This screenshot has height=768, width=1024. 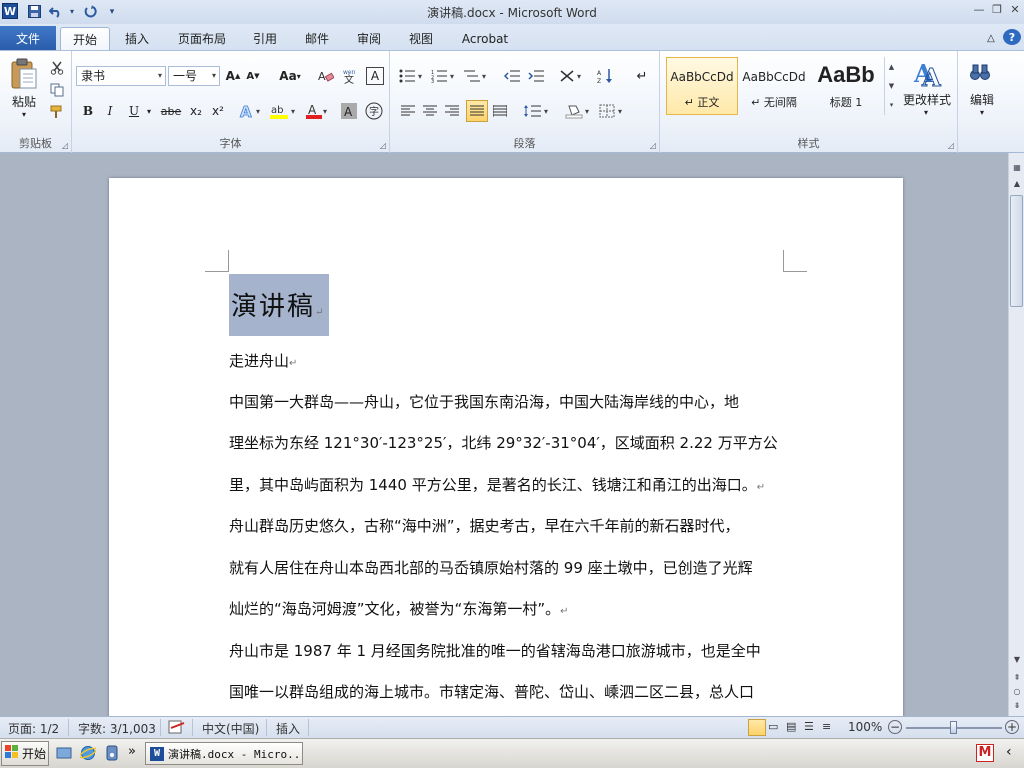 I want to click on zoom-slider, so click(x=954, y=727).